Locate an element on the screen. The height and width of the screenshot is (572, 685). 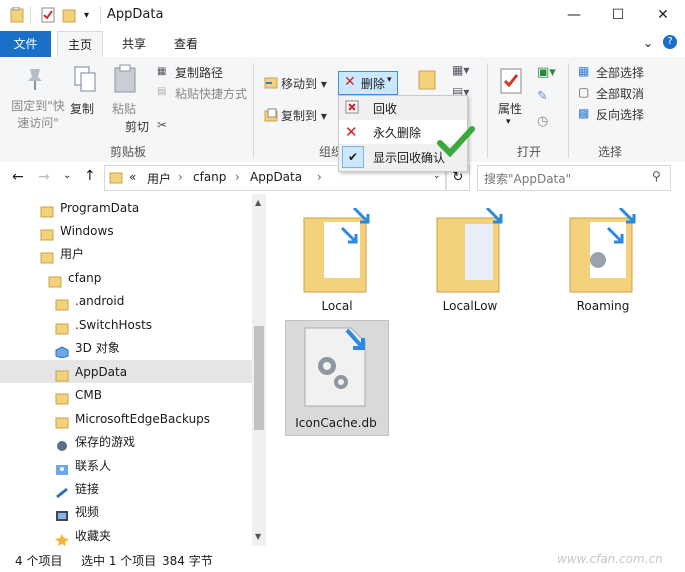
copy-path-button: 复制路径 is located at coordinates (199, 72).